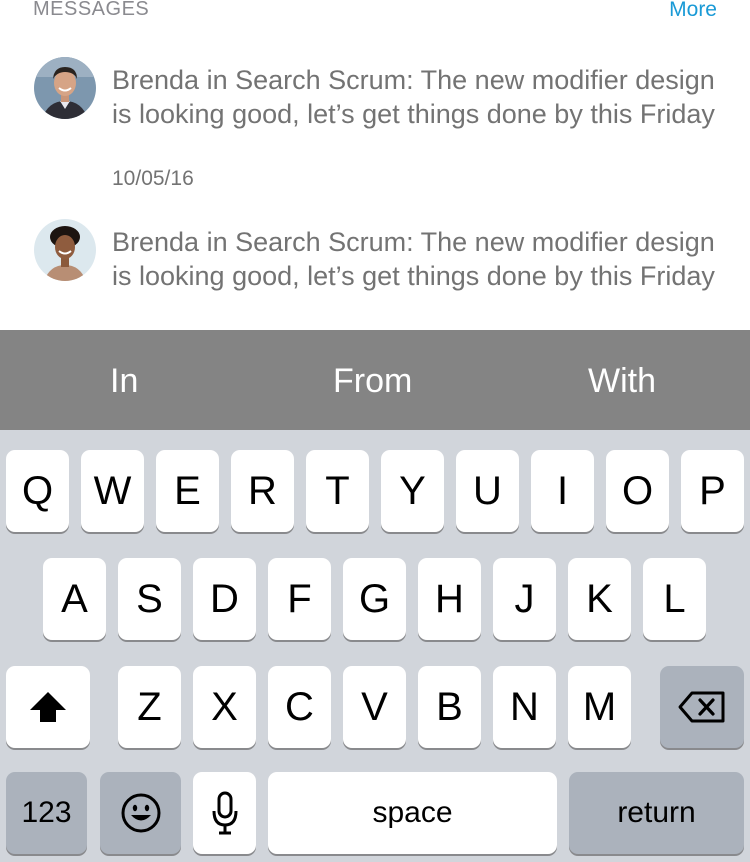  Describe the element at coordinates (412, 813) in the screenshot. I see `space-key: space` at that location.